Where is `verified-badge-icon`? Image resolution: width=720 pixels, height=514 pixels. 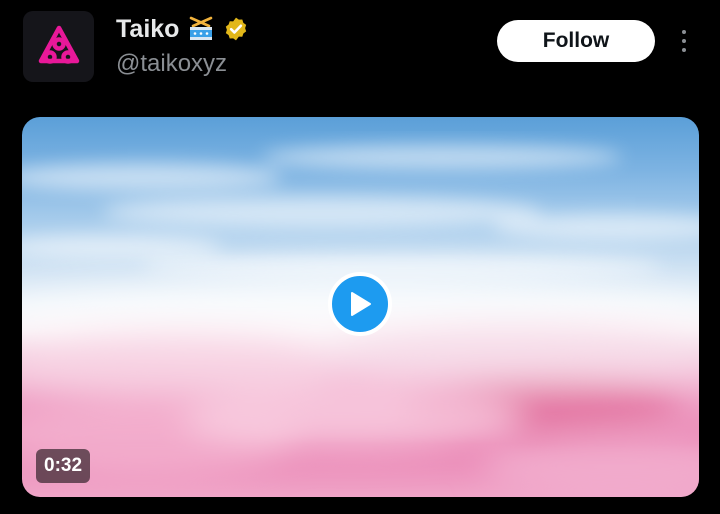 verified-badge-icon is located at coordinates (236, 29).